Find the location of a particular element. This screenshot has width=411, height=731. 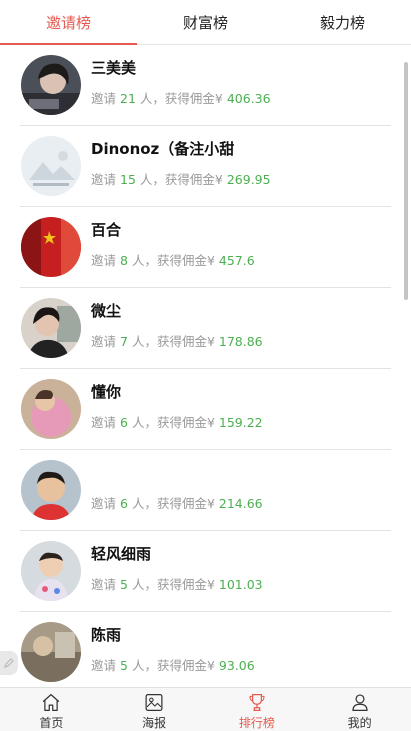

list-item: 微尘 邀请 7 人，获得佣金¥ 178.86 is located at coordinates (205, 328).